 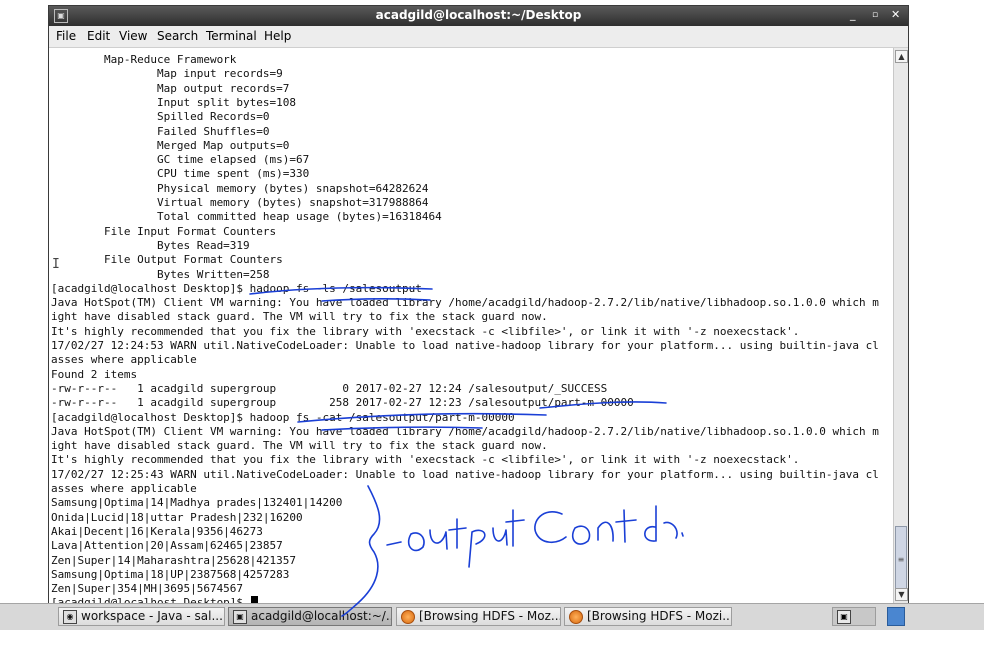 I want to click on vertical-scrollbar: ▲ ≡ ▼, so click(x=900, y=325).